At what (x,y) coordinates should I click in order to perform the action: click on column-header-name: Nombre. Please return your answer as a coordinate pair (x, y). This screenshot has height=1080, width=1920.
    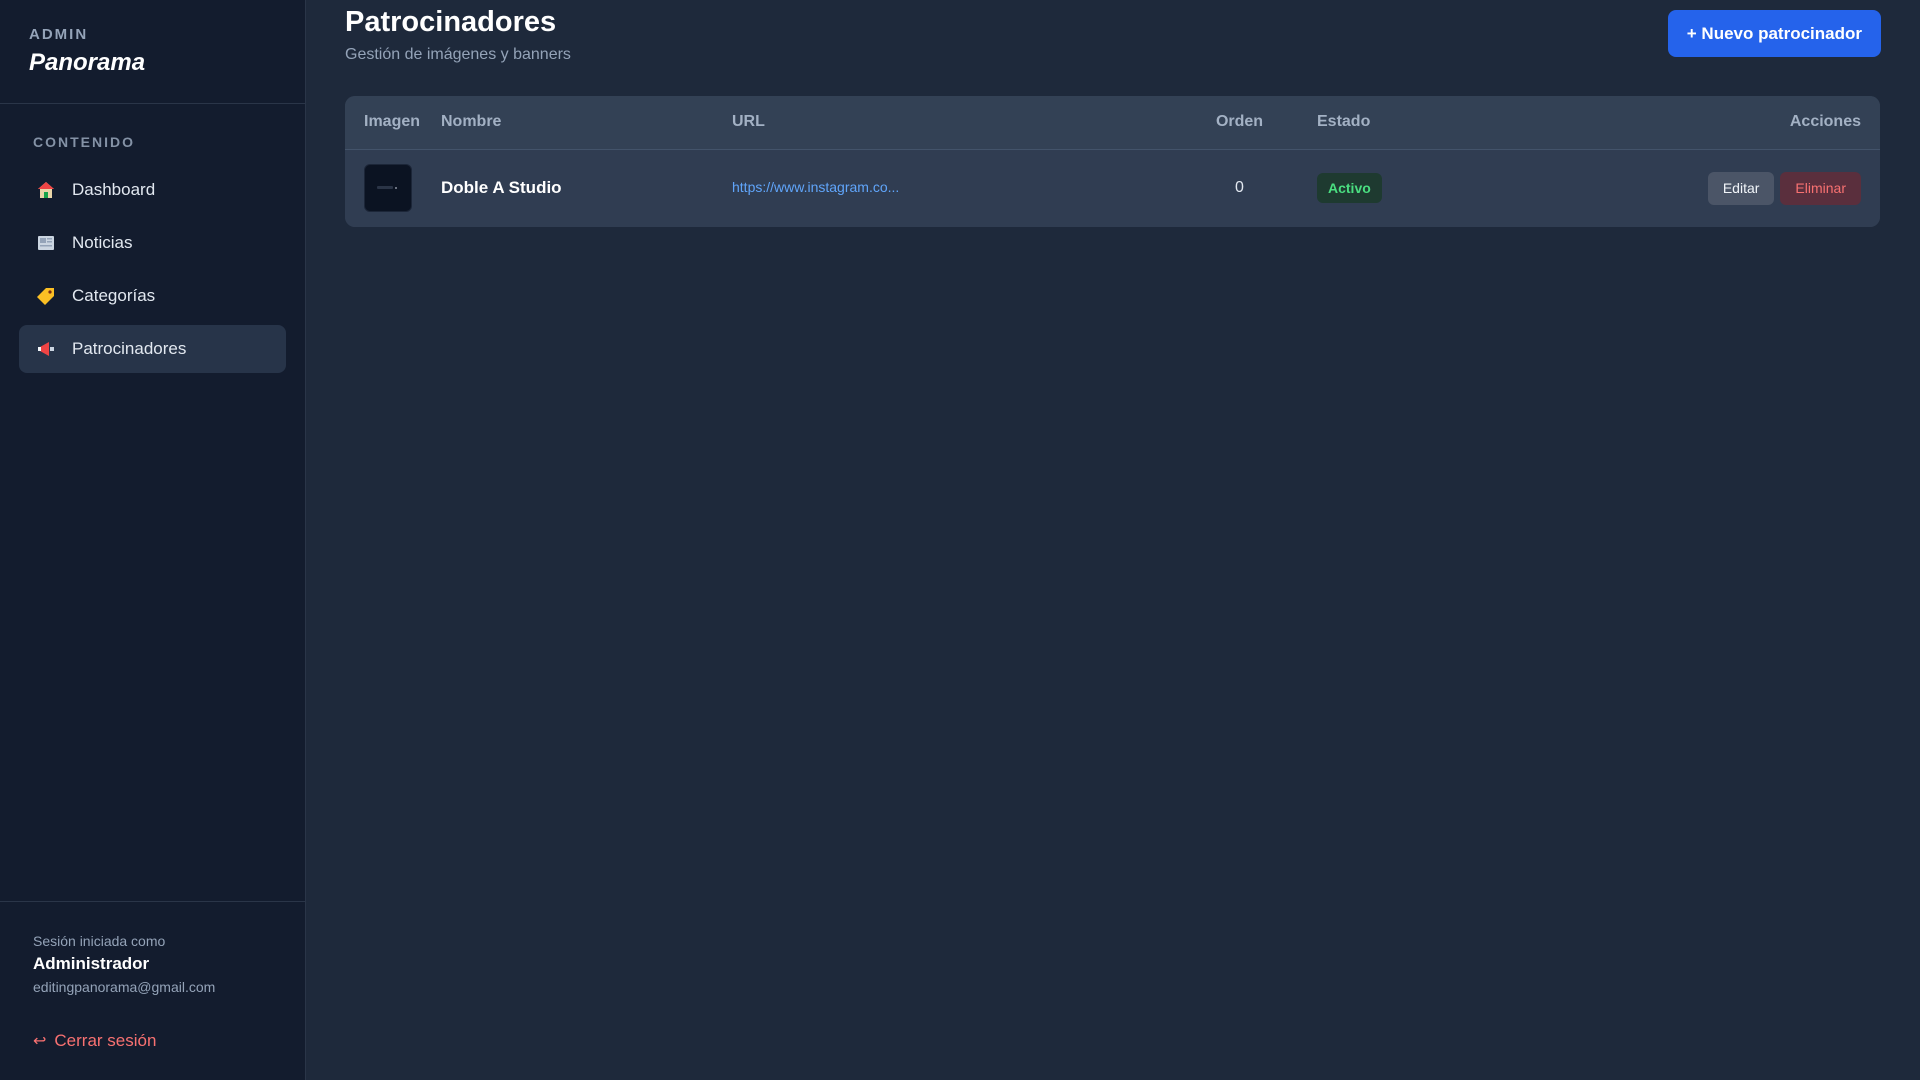
    Looking at the image, I should click on (471, 122).